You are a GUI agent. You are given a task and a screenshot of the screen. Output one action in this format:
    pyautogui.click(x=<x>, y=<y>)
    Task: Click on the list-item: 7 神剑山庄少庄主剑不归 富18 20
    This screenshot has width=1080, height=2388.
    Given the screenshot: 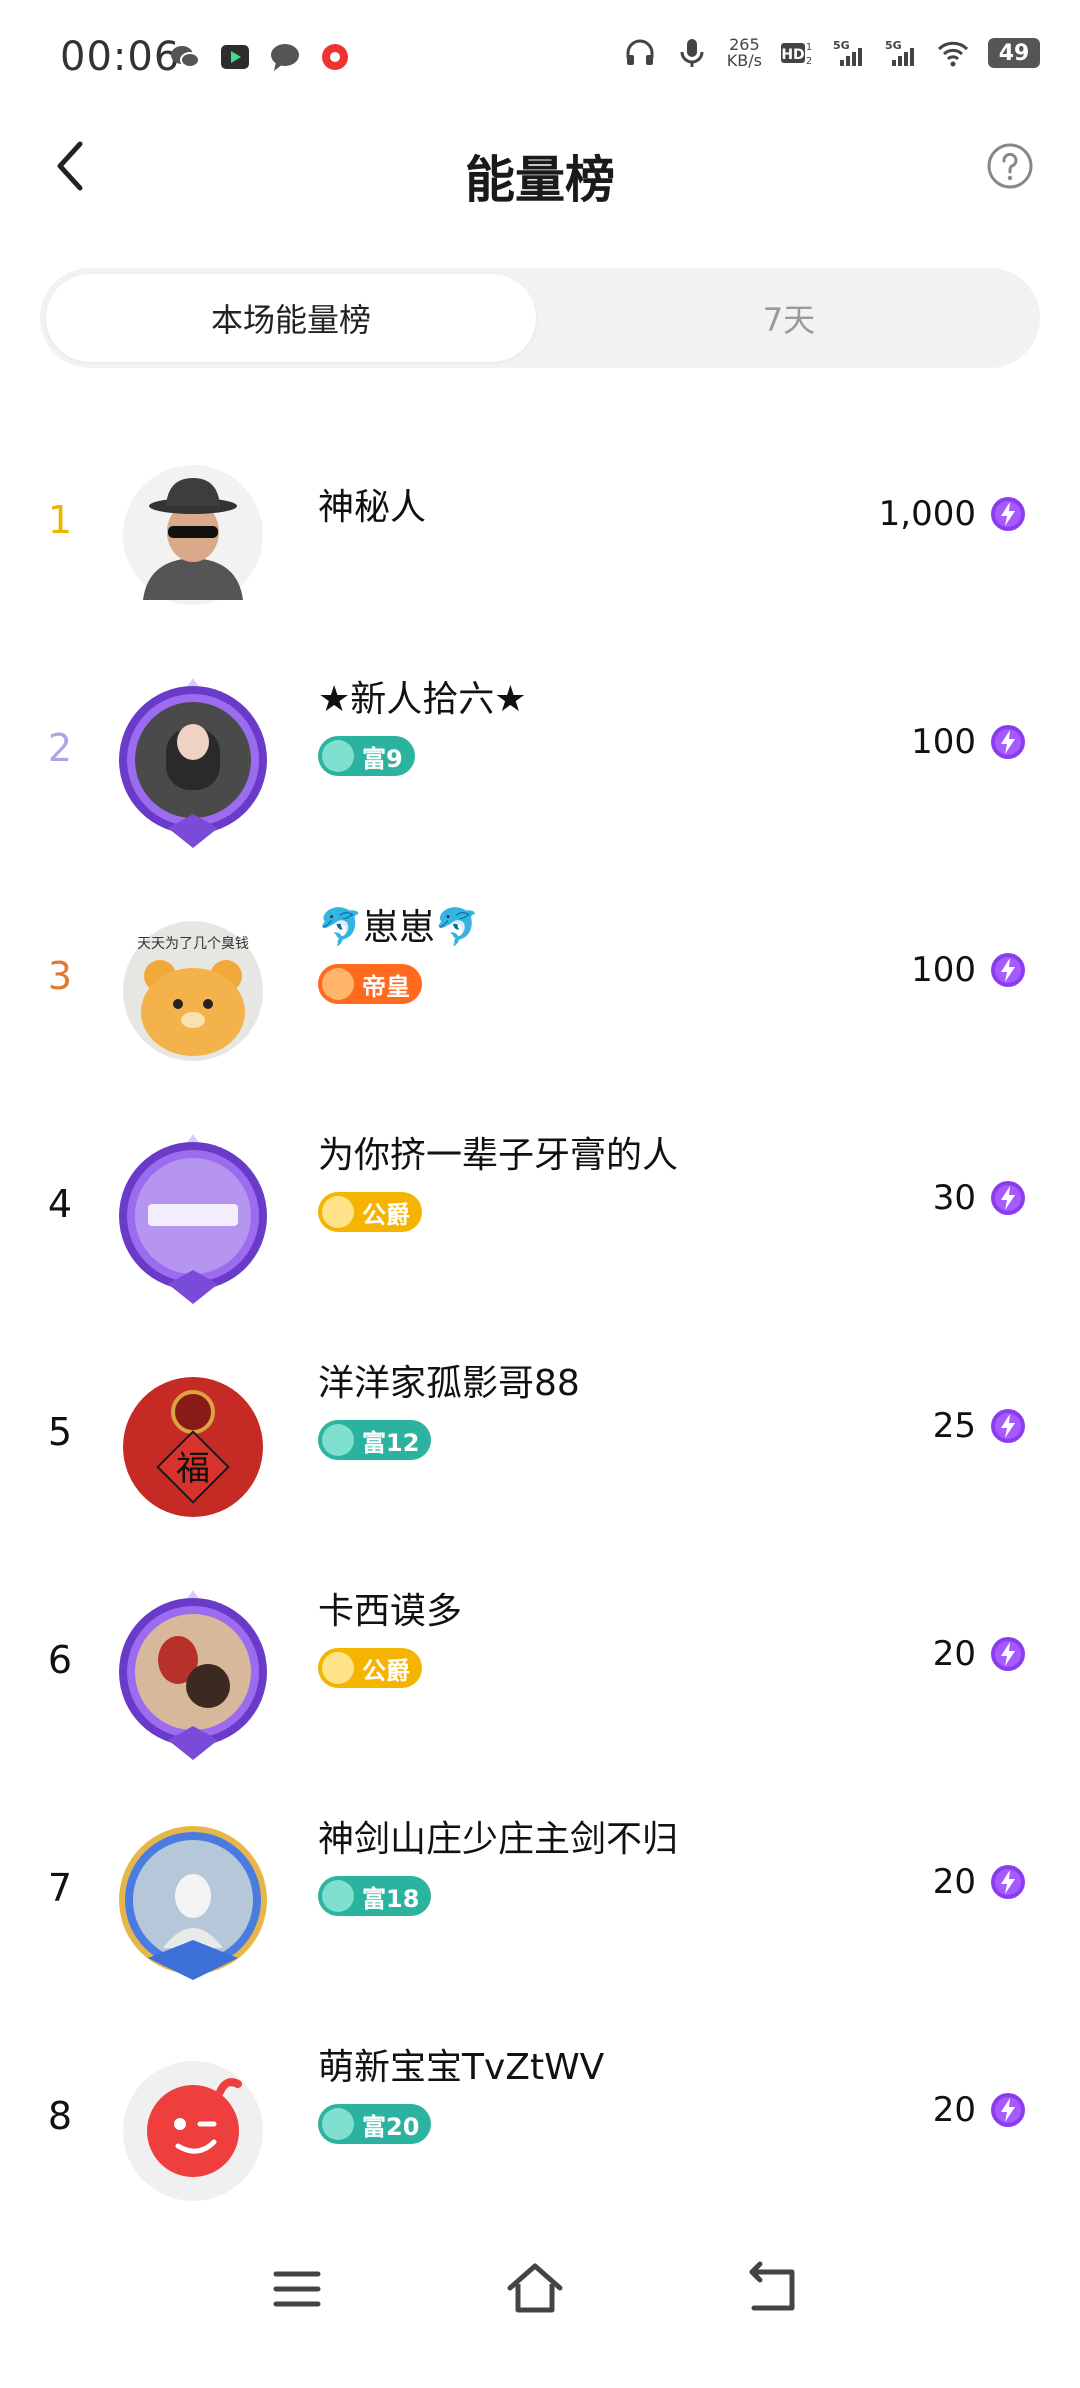 What is the action you would take?
    pyautogui.click(x=540, y=1888)
    